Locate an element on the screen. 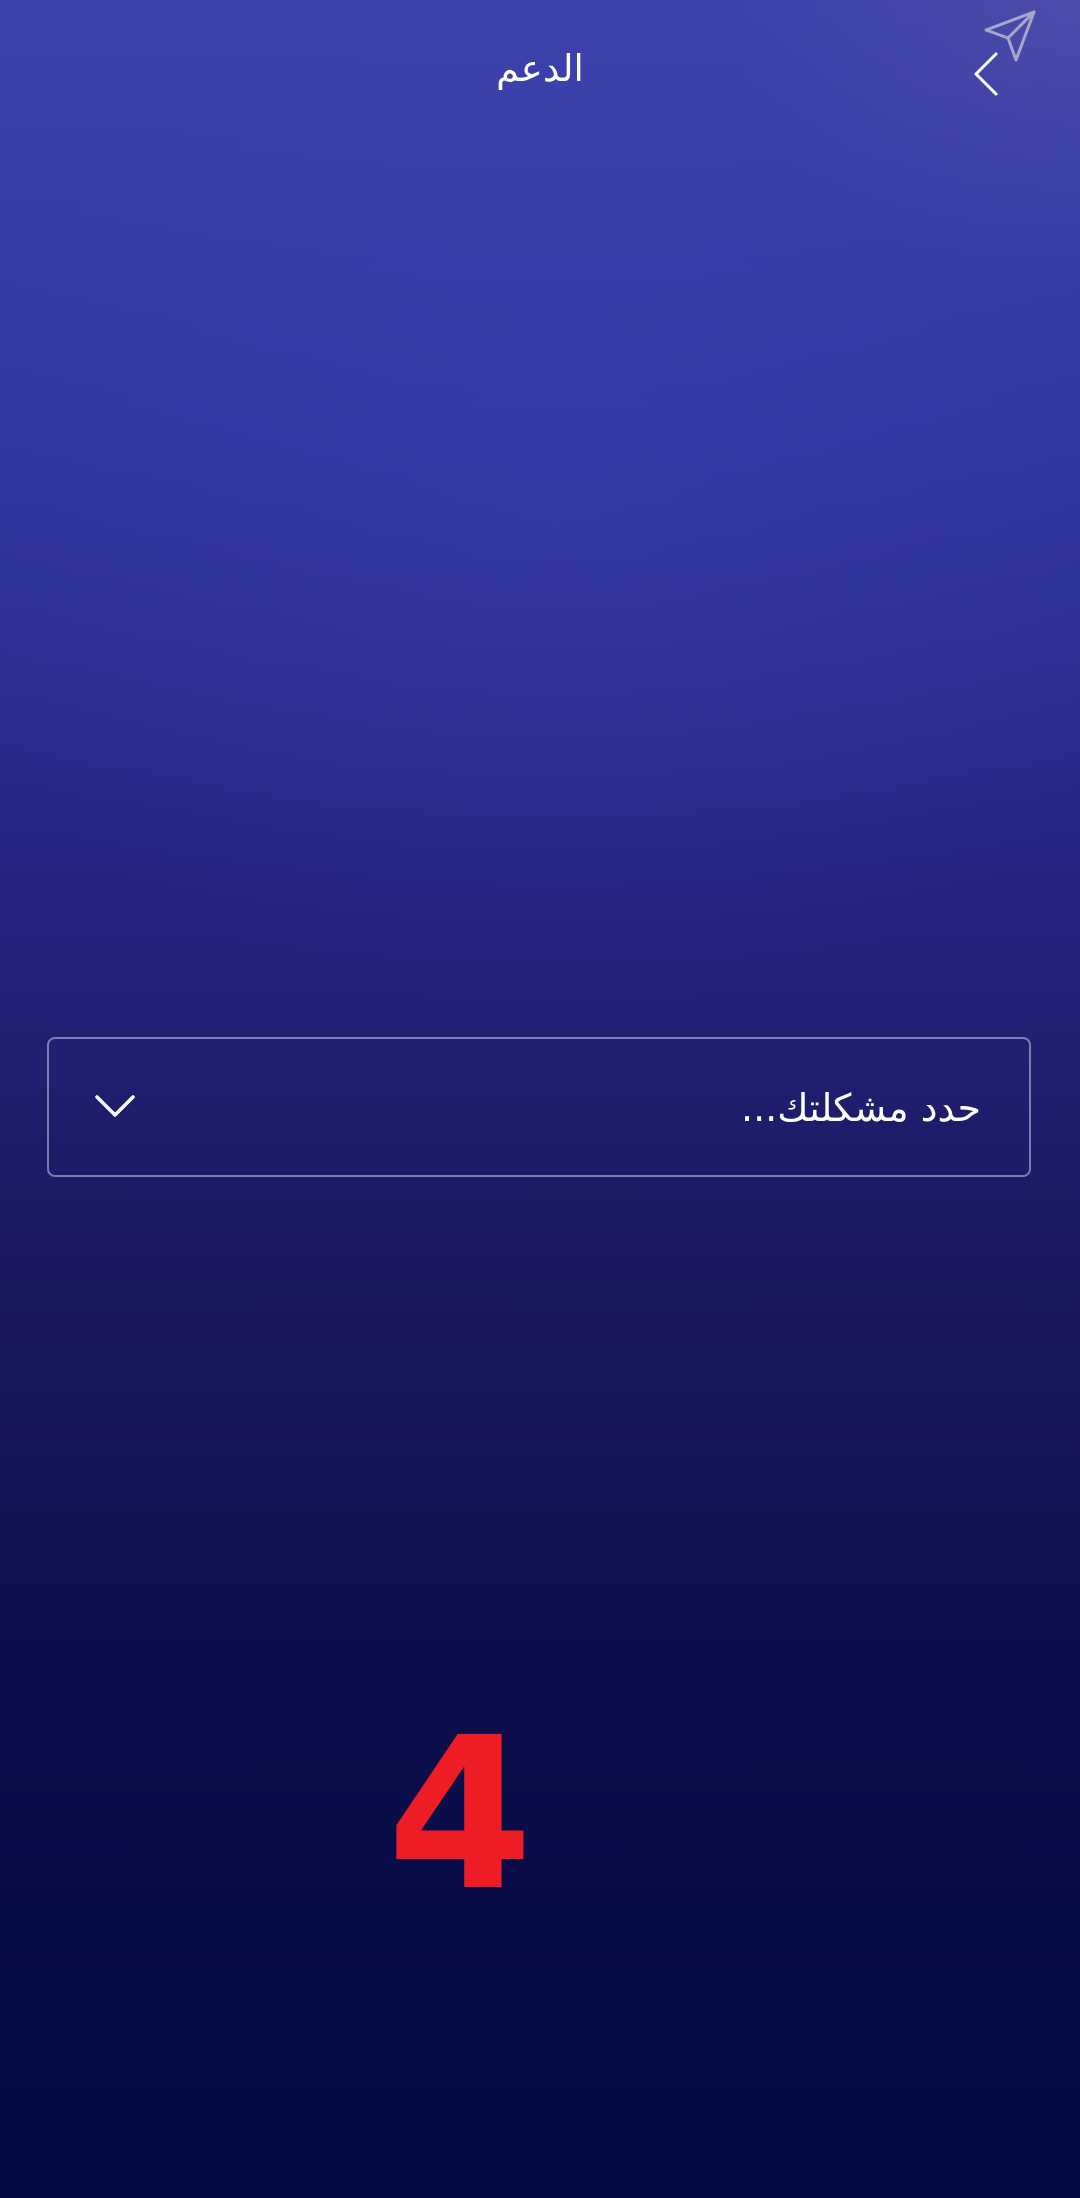  page-title: الدعم is located at coordinates (540, 68).